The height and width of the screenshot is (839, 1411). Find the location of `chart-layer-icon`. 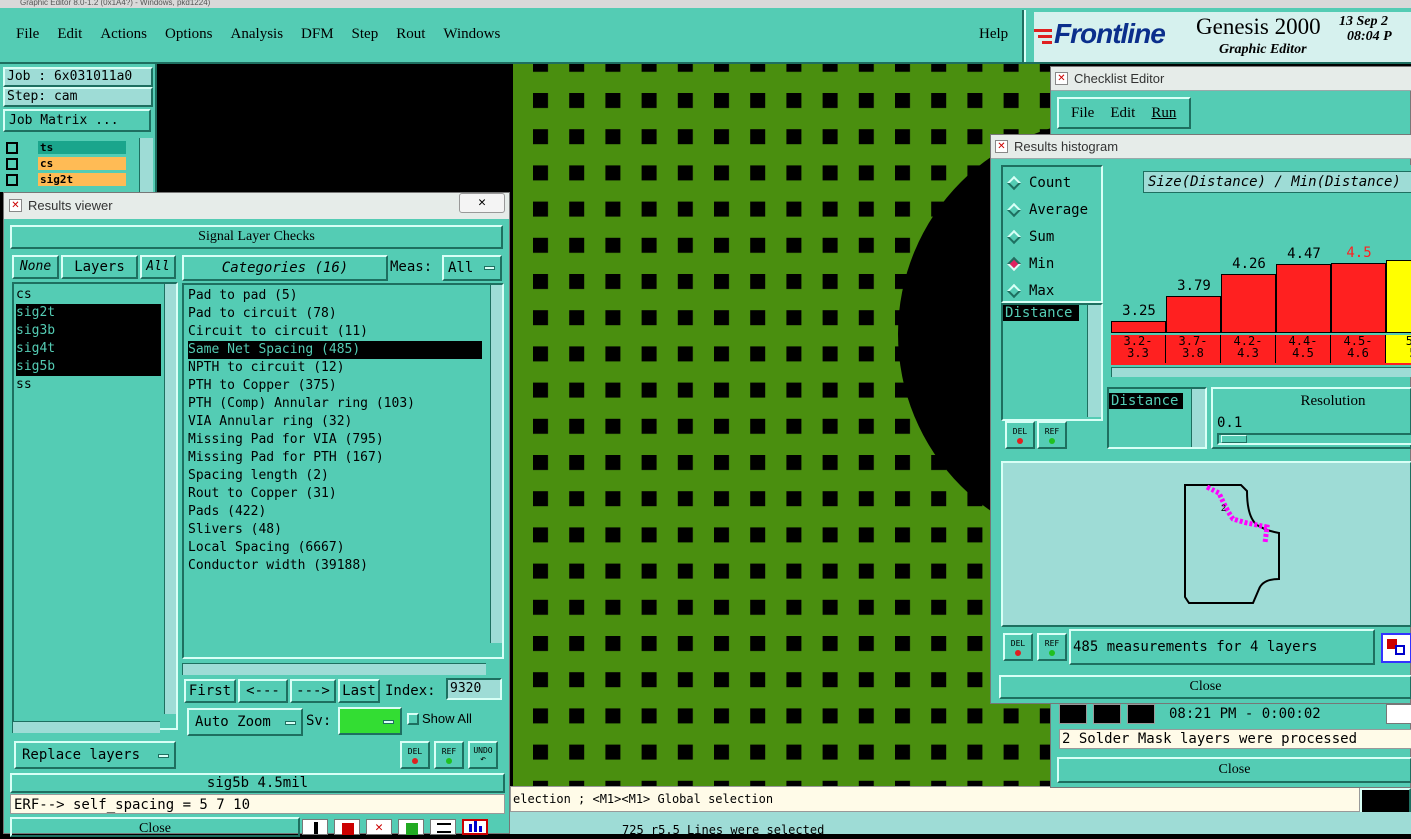

chart-layer-icon is located at coordinates (1396, 648).